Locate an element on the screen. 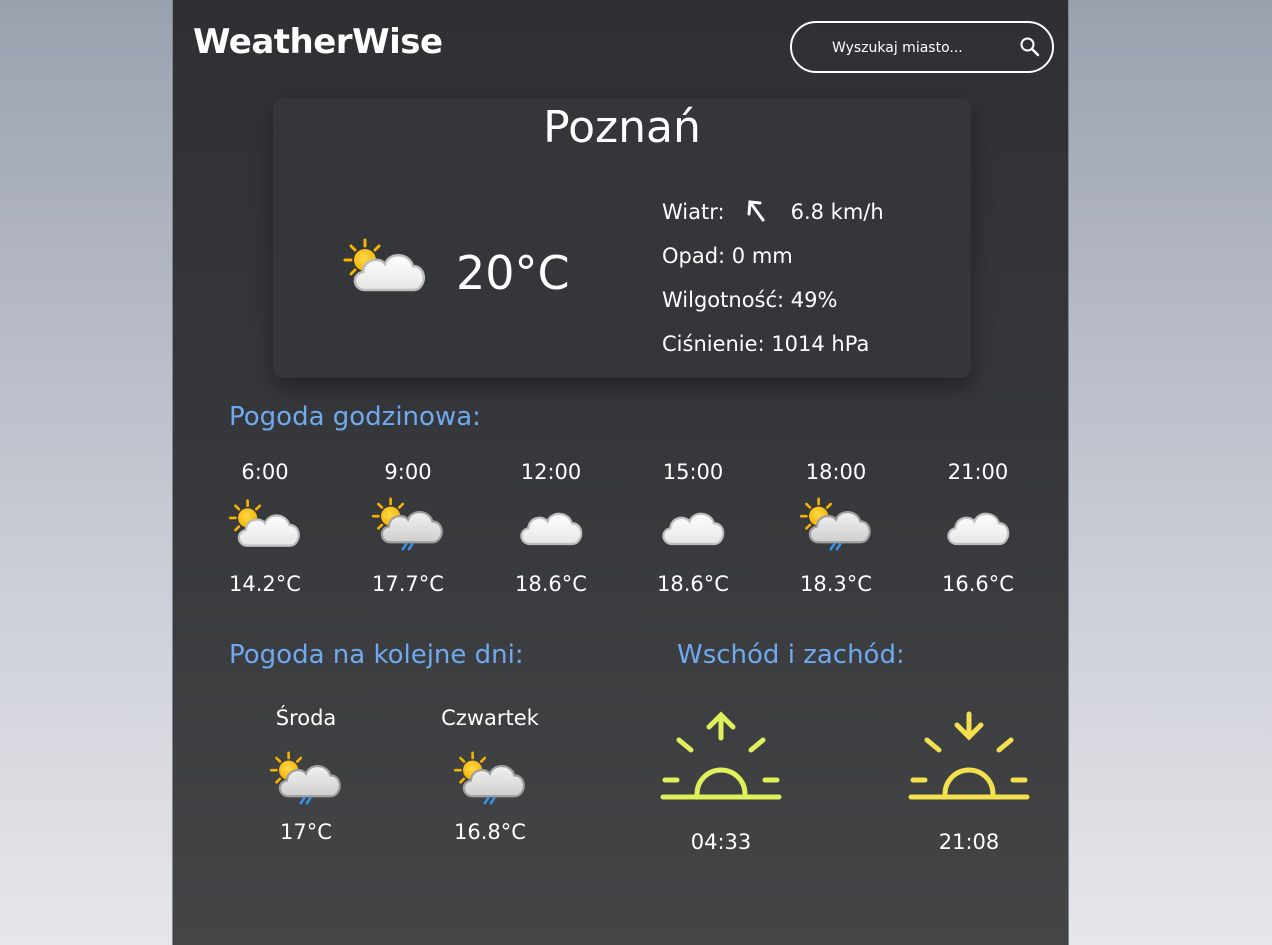  hour-time: 15:00 is located at coordinates (693, 472).